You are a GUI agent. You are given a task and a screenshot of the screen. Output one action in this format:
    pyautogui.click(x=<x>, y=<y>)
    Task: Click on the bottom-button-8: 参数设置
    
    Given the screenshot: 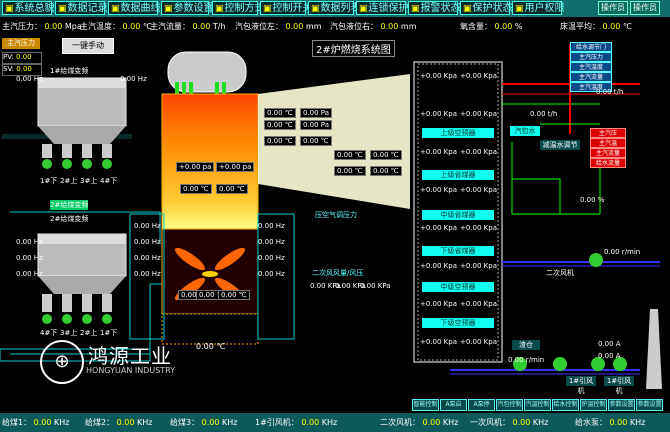 What is the action you would take?
    pyautogui.click(x=649, y=405)
    